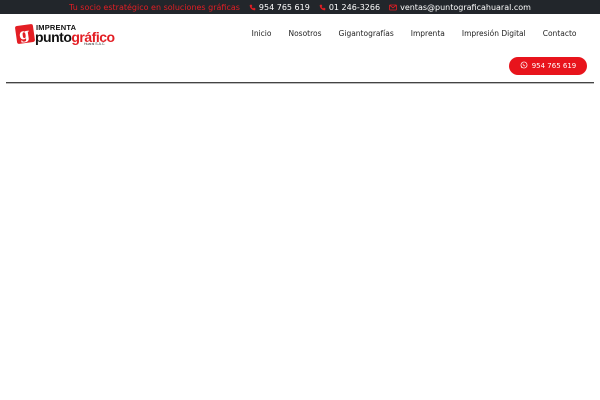  I want to click on whatsapp-button: 954 765 619, so click(548, 66).